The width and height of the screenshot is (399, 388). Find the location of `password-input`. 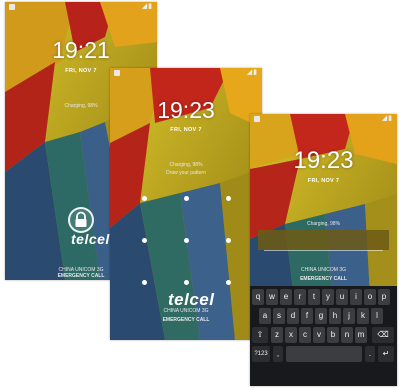

password-input is located at coordinates (323, 240).